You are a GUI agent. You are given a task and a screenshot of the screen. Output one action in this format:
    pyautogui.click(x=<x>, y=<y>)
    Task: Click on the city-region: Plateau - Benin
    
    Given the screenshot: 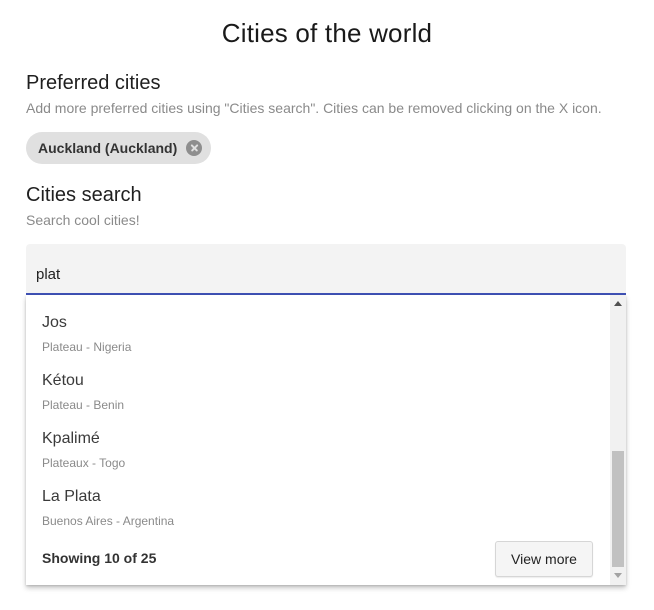 What is the action you would take?
    pyautogui.click(x=83, y=405)
    